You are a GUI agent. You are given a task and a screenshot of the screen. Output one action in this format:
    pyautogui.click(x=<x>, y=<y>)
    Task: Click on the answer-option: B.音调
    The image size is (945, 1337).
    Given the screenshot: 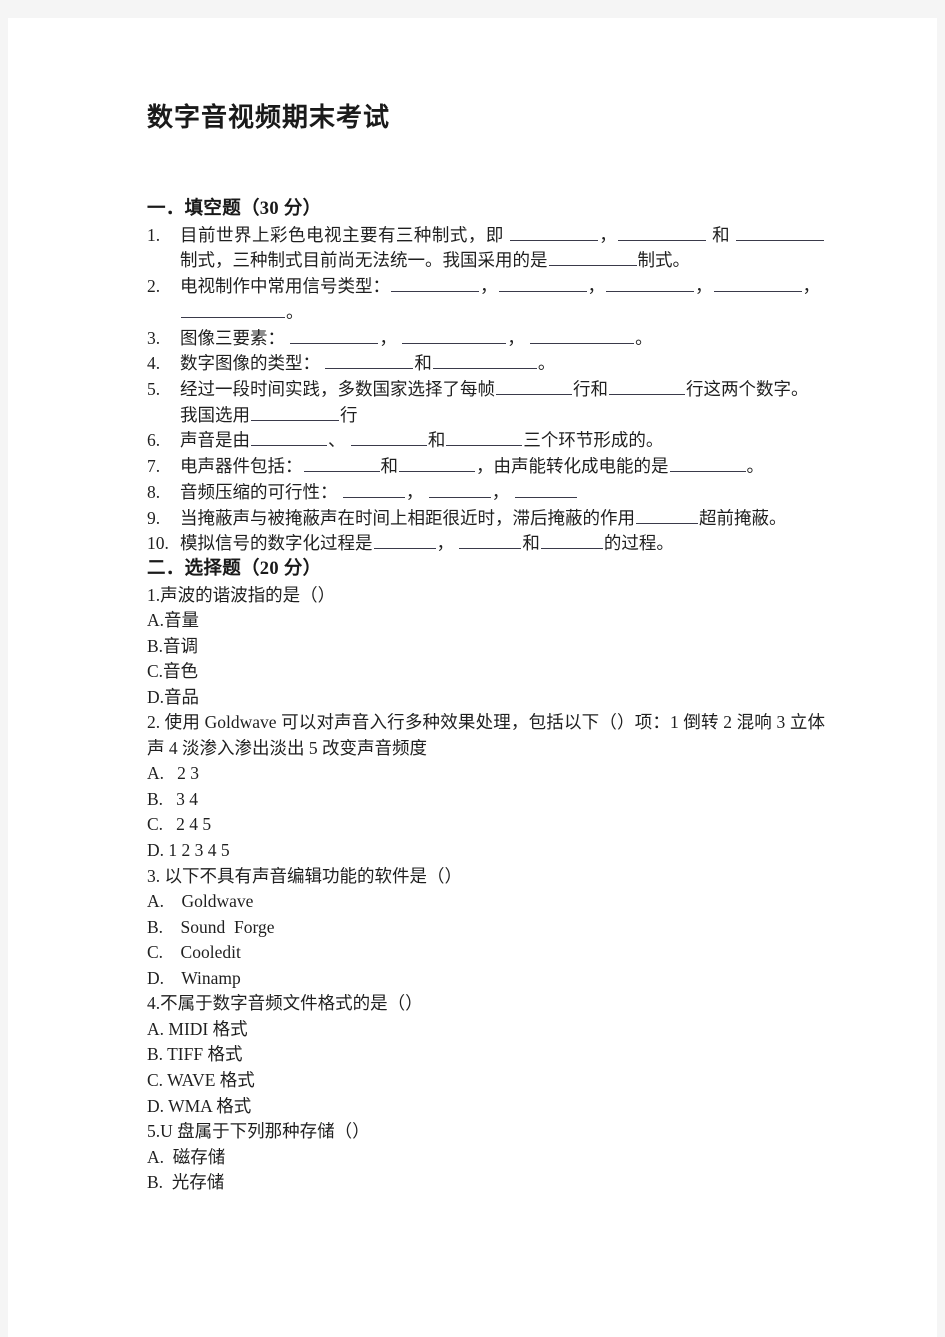 What is the action you would take?
    pyautogui.click(x=486, y=647)
    